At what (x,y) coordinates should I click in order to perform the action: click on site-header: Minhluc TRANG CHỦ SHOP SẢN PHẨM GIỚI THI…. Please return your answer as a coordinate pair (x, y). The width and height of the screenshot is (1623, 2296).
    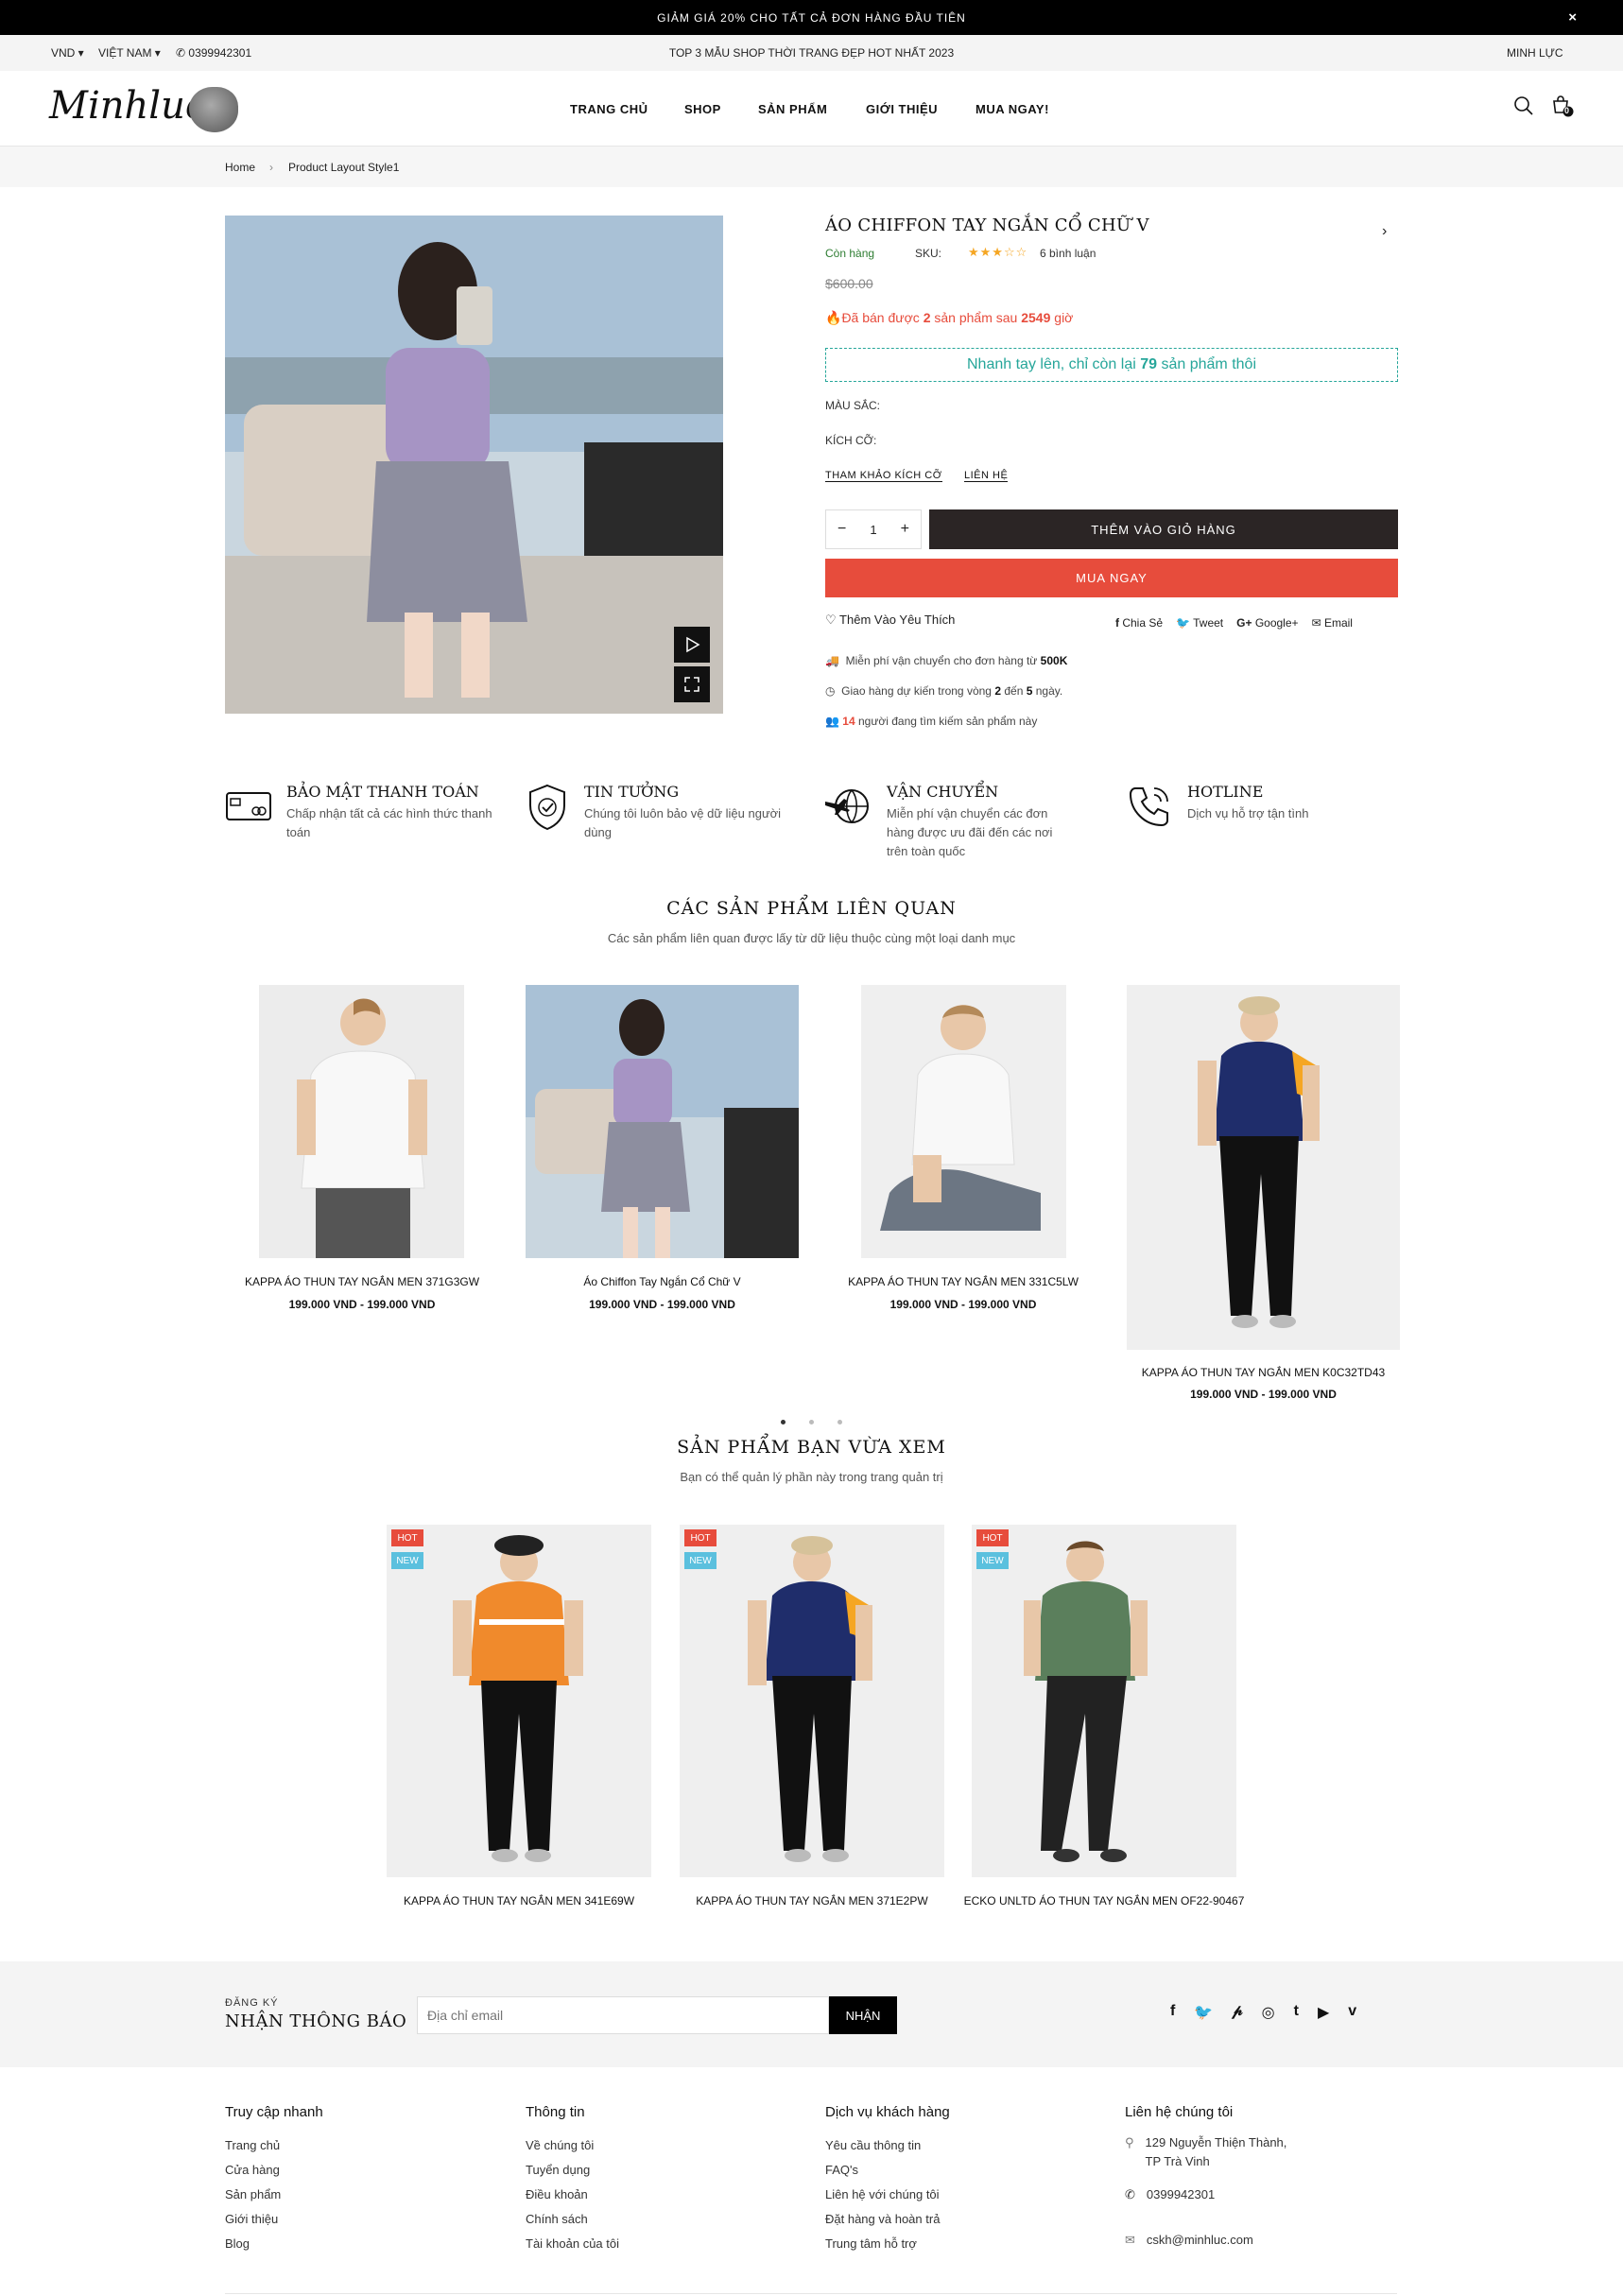
    Looking at the image, I should click on (811, 109).